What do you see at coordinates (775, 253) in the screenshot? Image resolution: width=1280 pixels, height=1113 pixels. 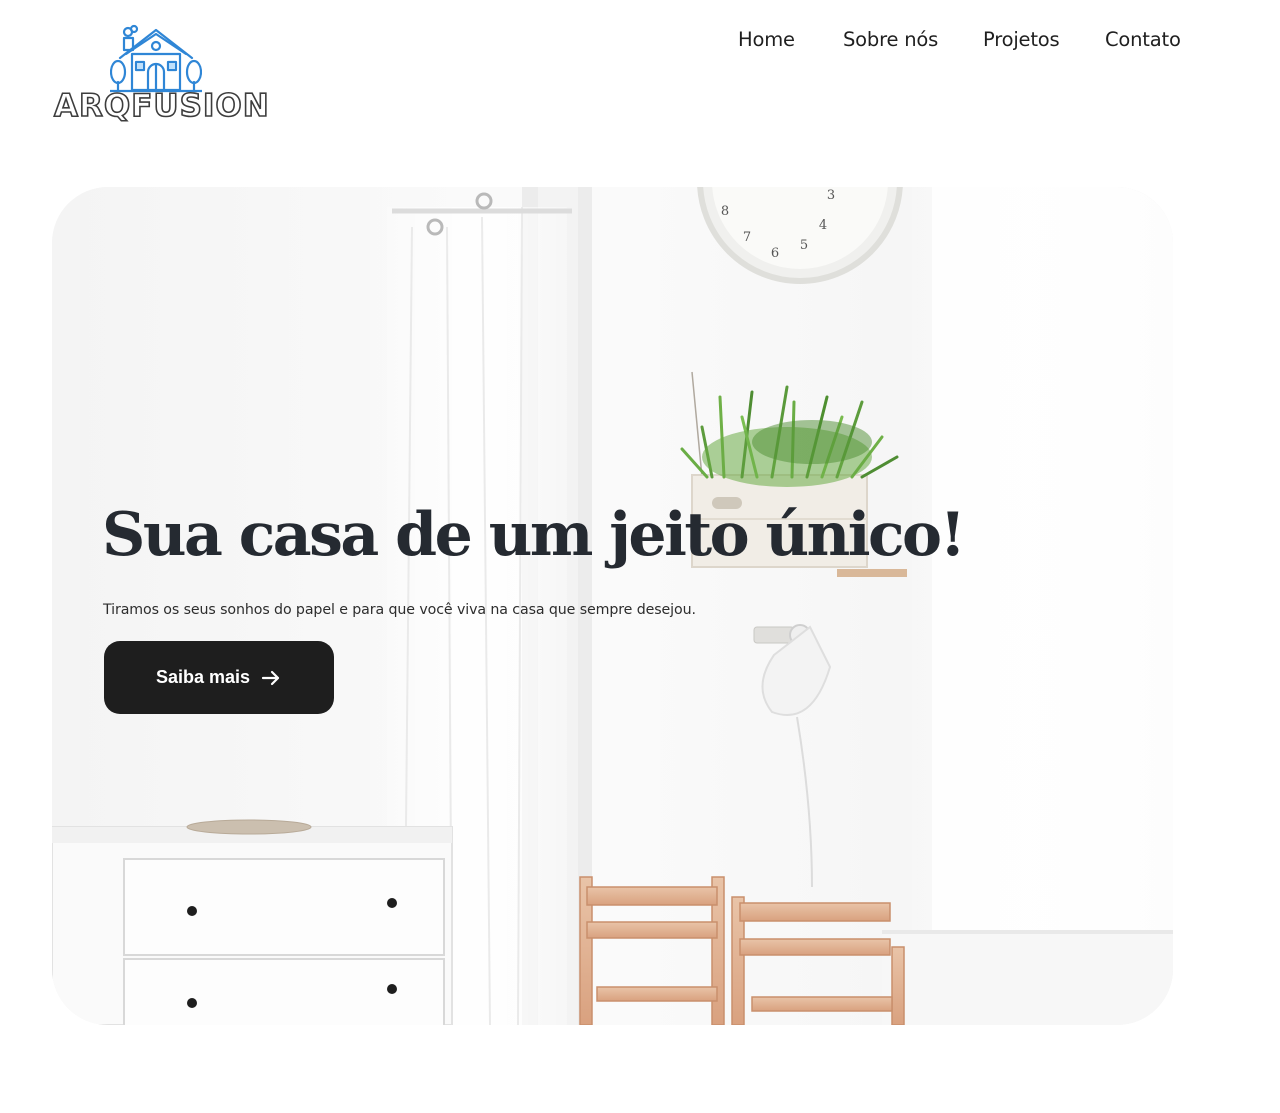 I see `clock-numeral: 6` at bounding box center [775, 253].